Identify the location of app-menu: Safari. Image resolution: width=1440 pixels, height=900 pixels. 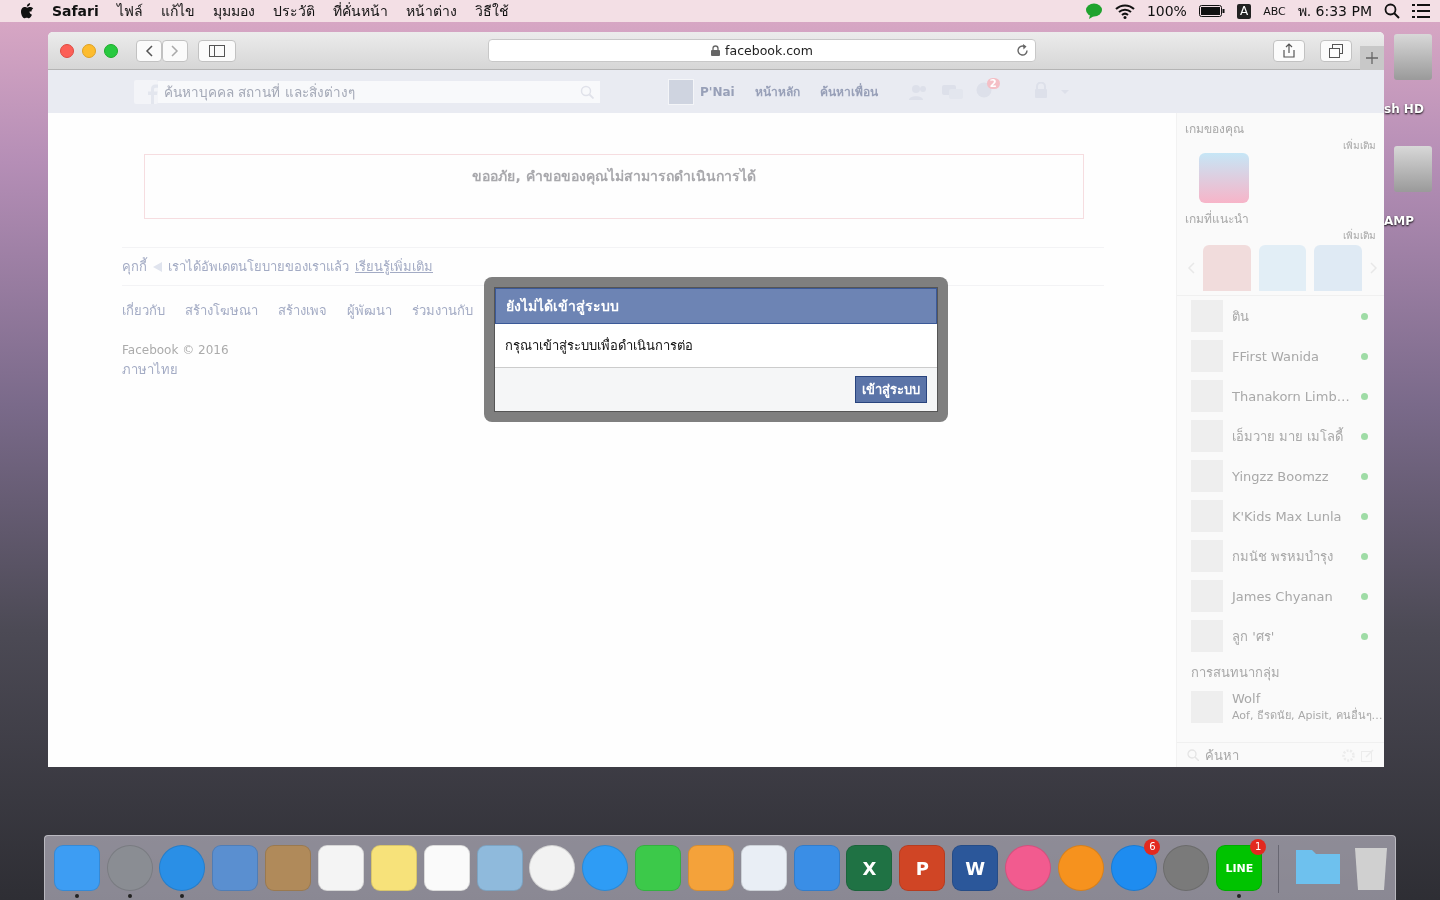
(75, 11).